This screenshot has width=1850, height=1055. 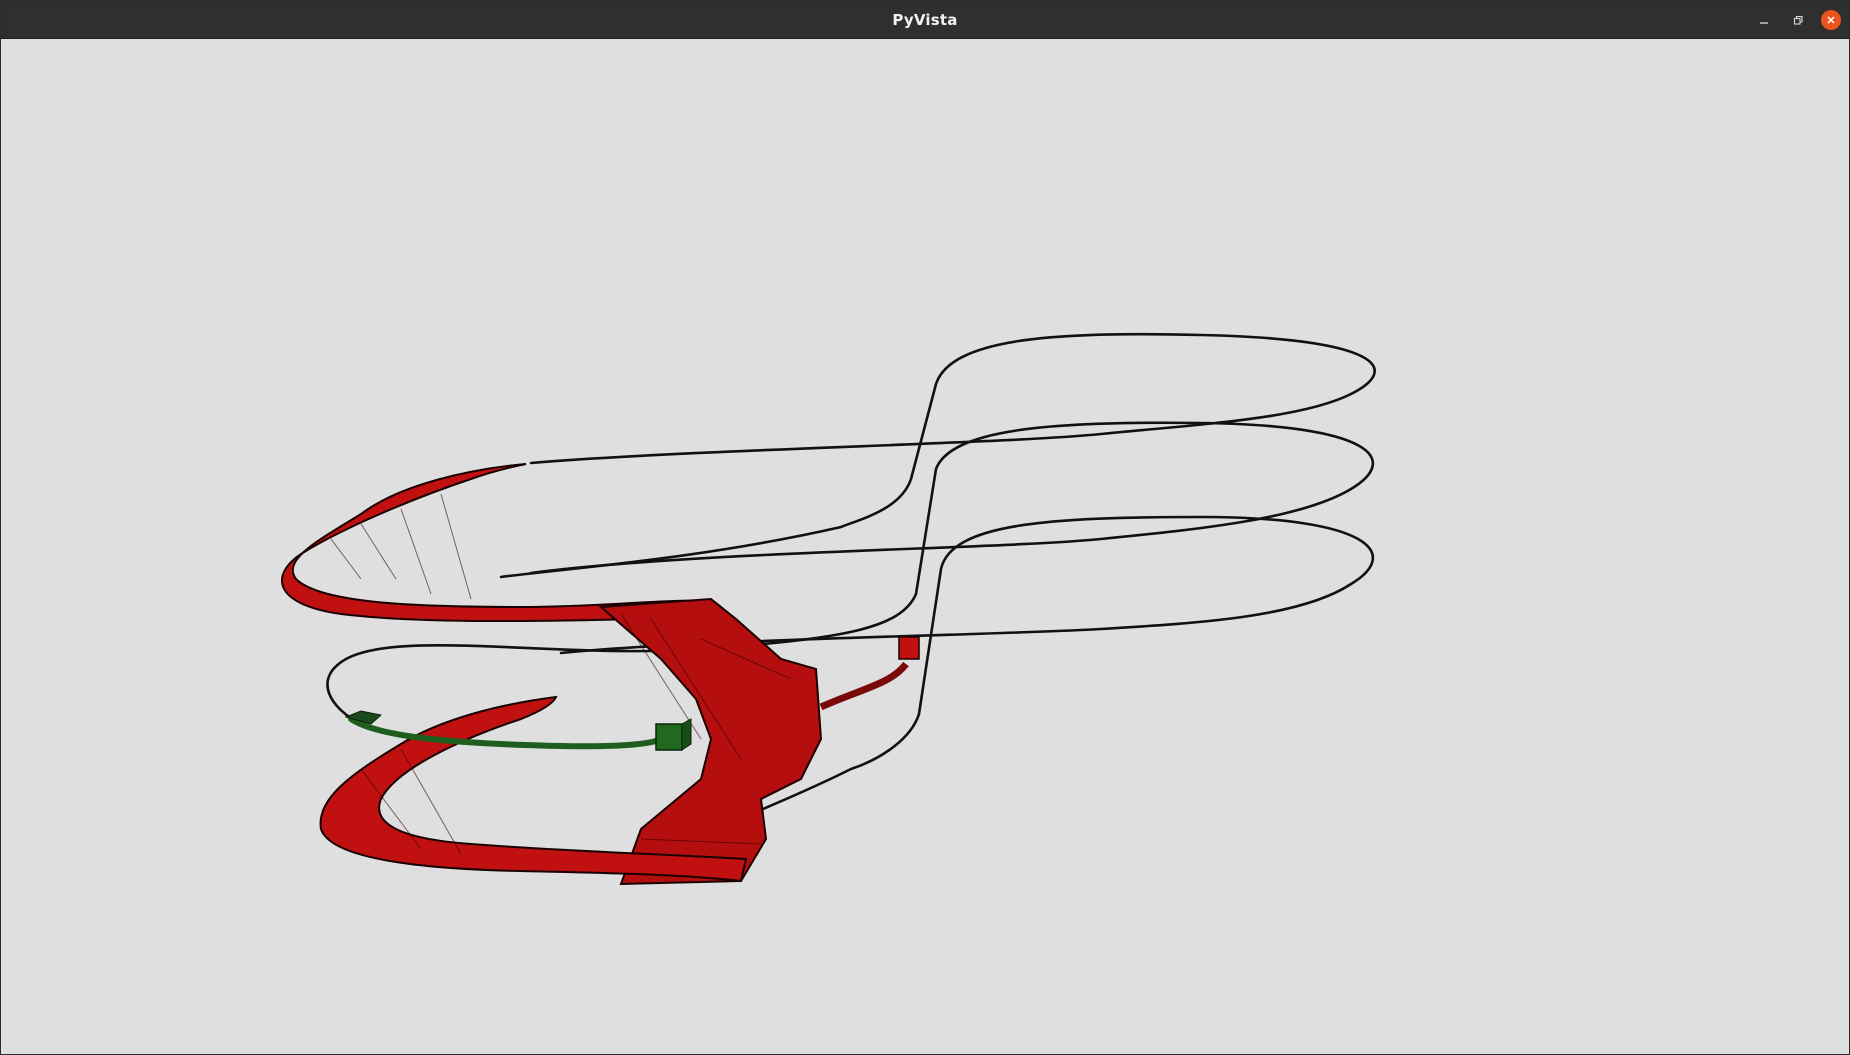 I want to click on minimize-icon, so click(x=1764, y=23).